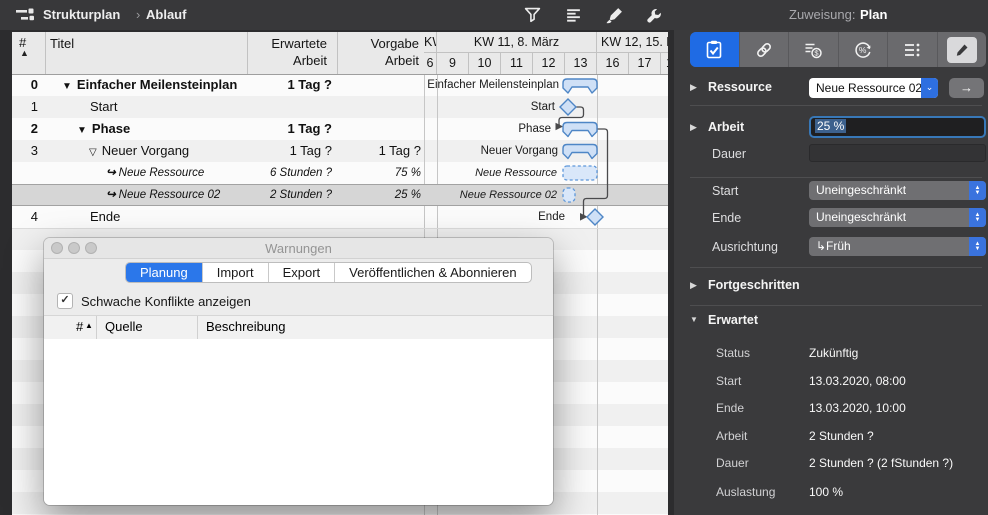  I want to click on kv-label: Status, so click(733, 353).